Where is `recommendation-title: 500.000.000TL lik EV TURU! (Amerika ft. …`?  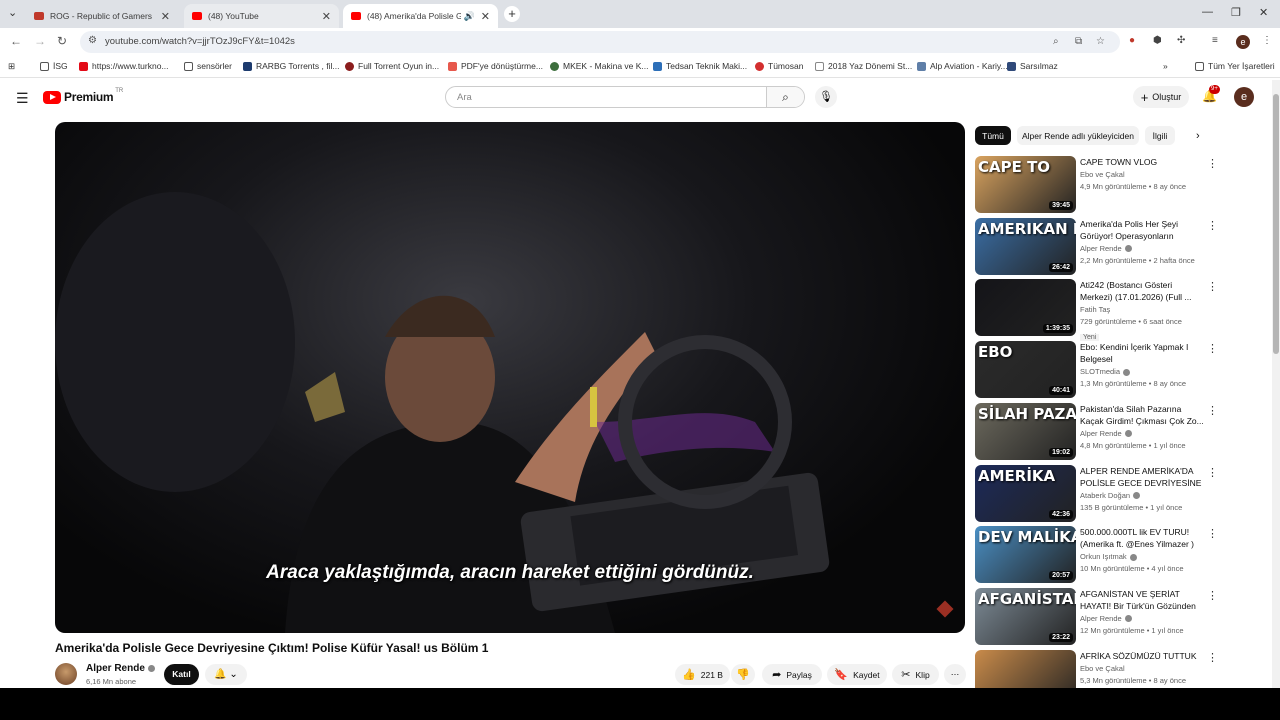 recommendation-title: 500.000.000TL lik EV TURU! (Amerika ft. … is located at coordinates (1142, 538).